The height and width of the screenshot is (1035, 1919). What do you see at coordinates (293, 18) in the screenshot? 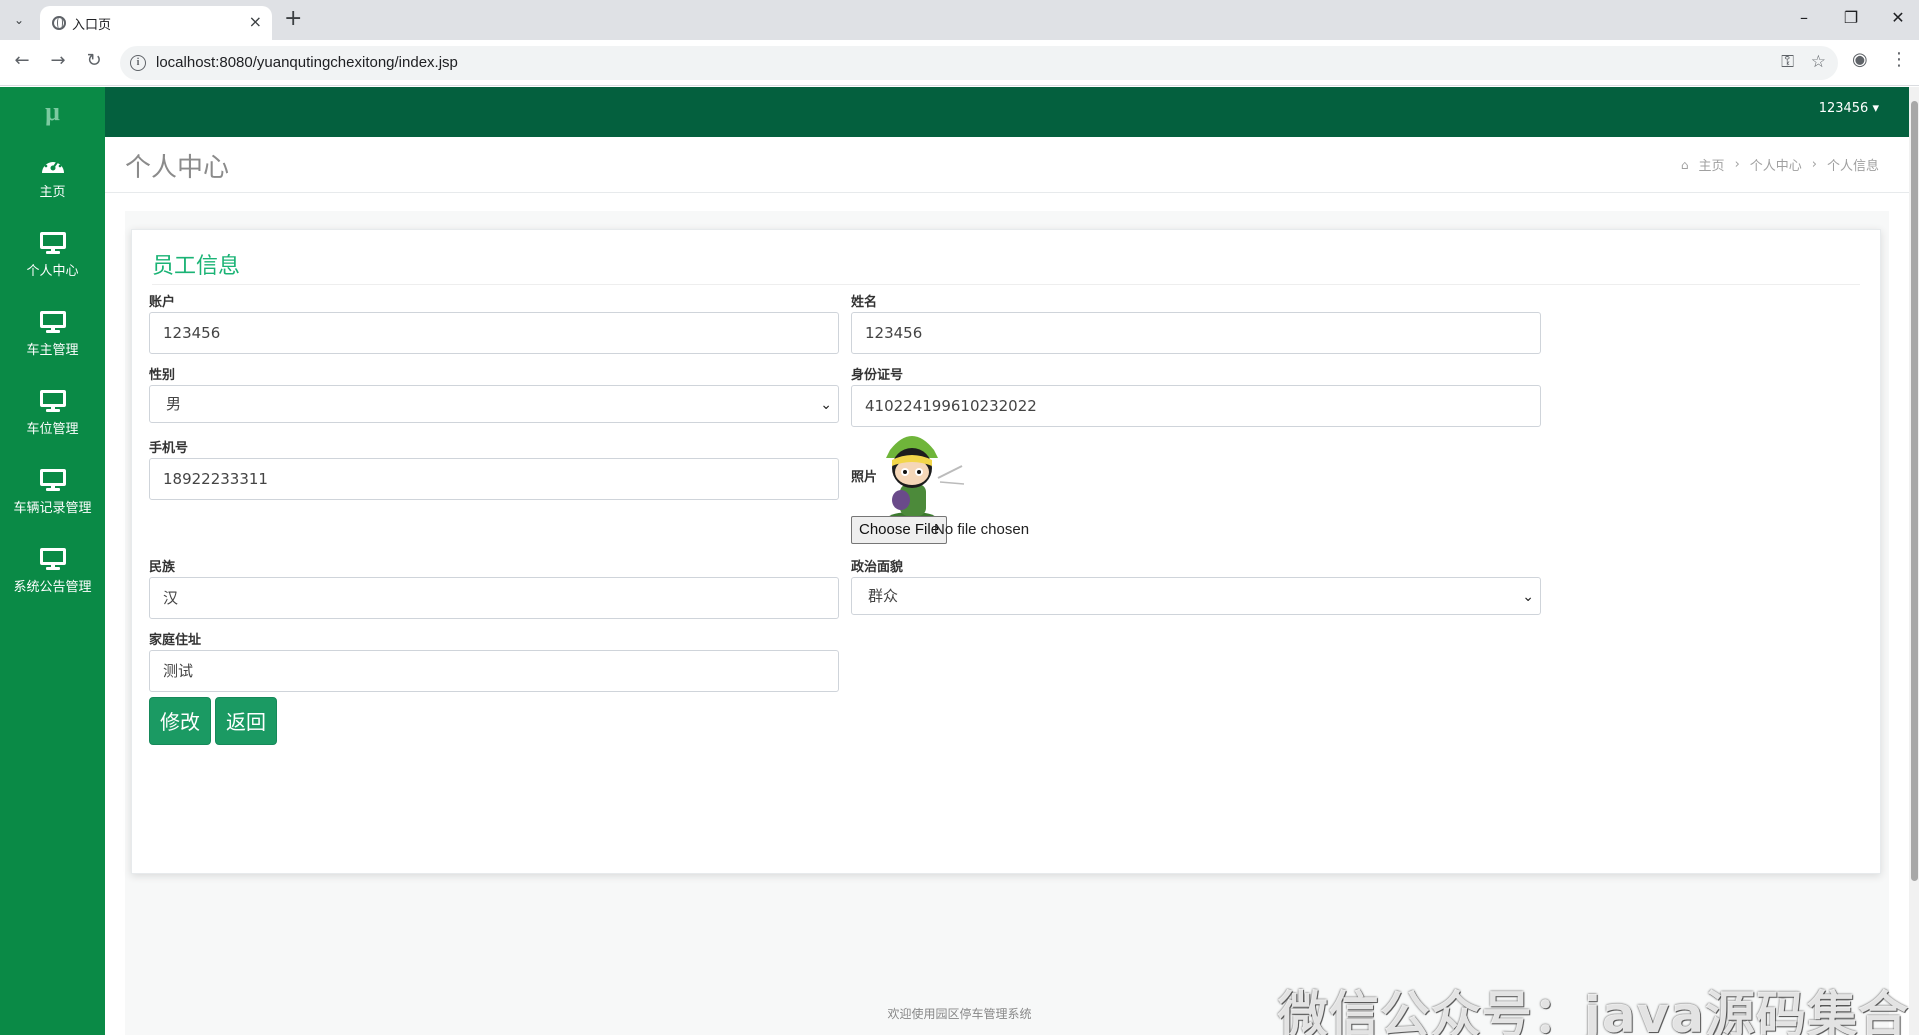
I see `new-tab-icon: +` at bounding box center [293, 18].